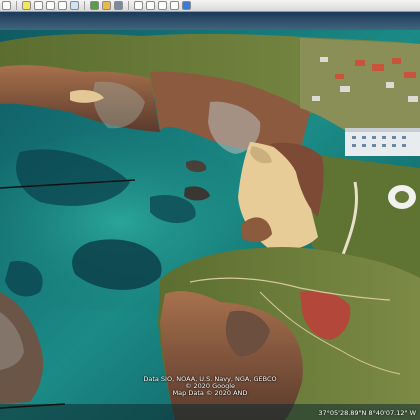  What do you see at coordinates (62, 5) in the screenshot?
I see `image-overlay-icon` at bounding box center [62, 5].